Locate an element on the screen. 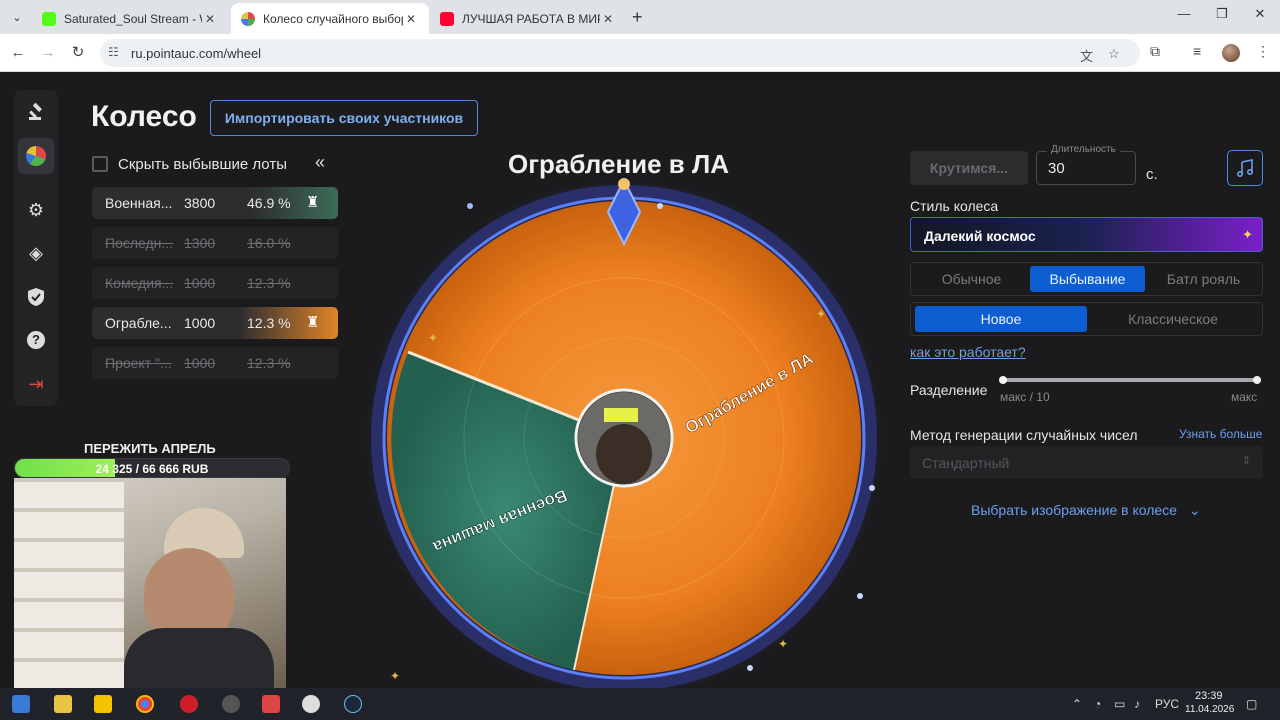  browser-tab-stream: Saturated_Soul Stream - Watch ✕ is located at coordinates (130, 18).